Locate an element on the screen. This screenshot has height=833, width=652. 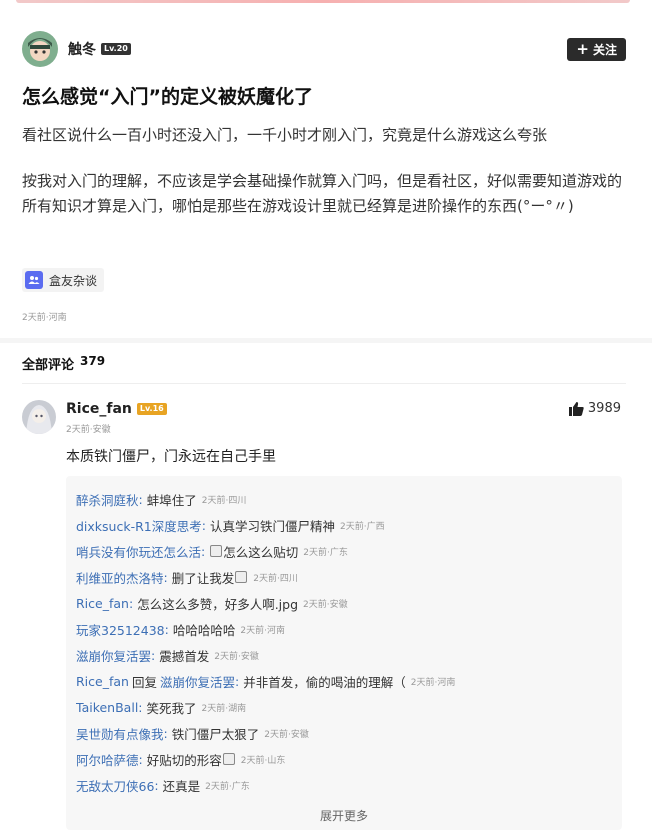
reply-text: 笑死我了 is located at coordinates (171, 708).